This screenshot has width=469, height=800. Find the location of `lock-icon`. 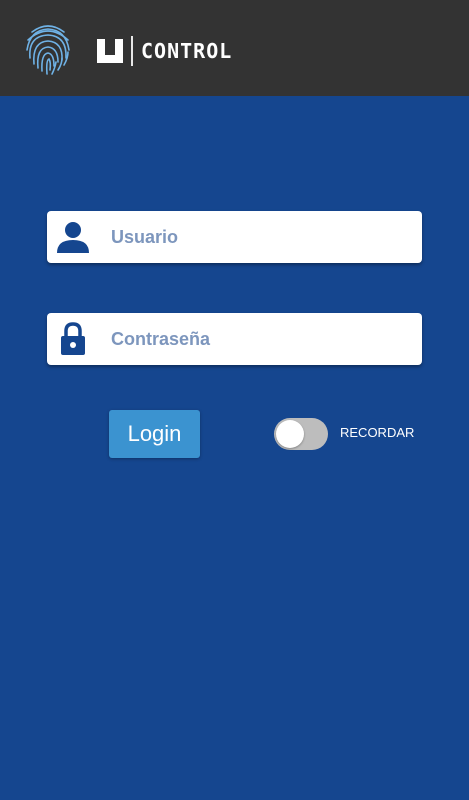

lock-icon is located at coordinates (73, 338).